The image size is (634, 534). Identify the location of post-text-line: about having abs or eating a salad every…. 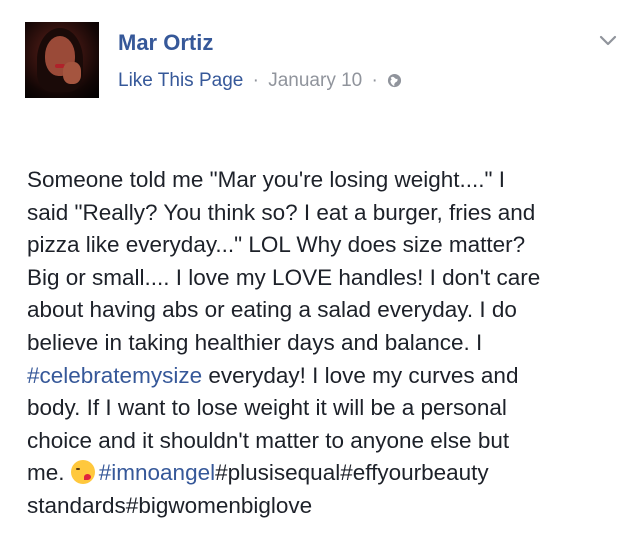
(272, 310).